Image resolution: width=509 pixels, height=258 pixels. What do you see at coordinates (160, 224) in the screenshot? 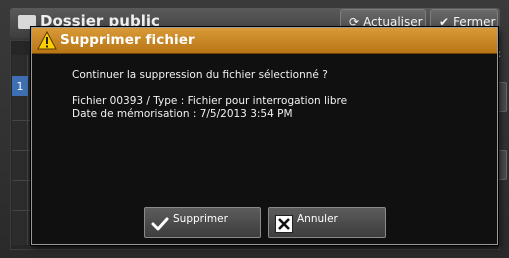
I see `checkmark-icon` at bounding box center [160, 224].